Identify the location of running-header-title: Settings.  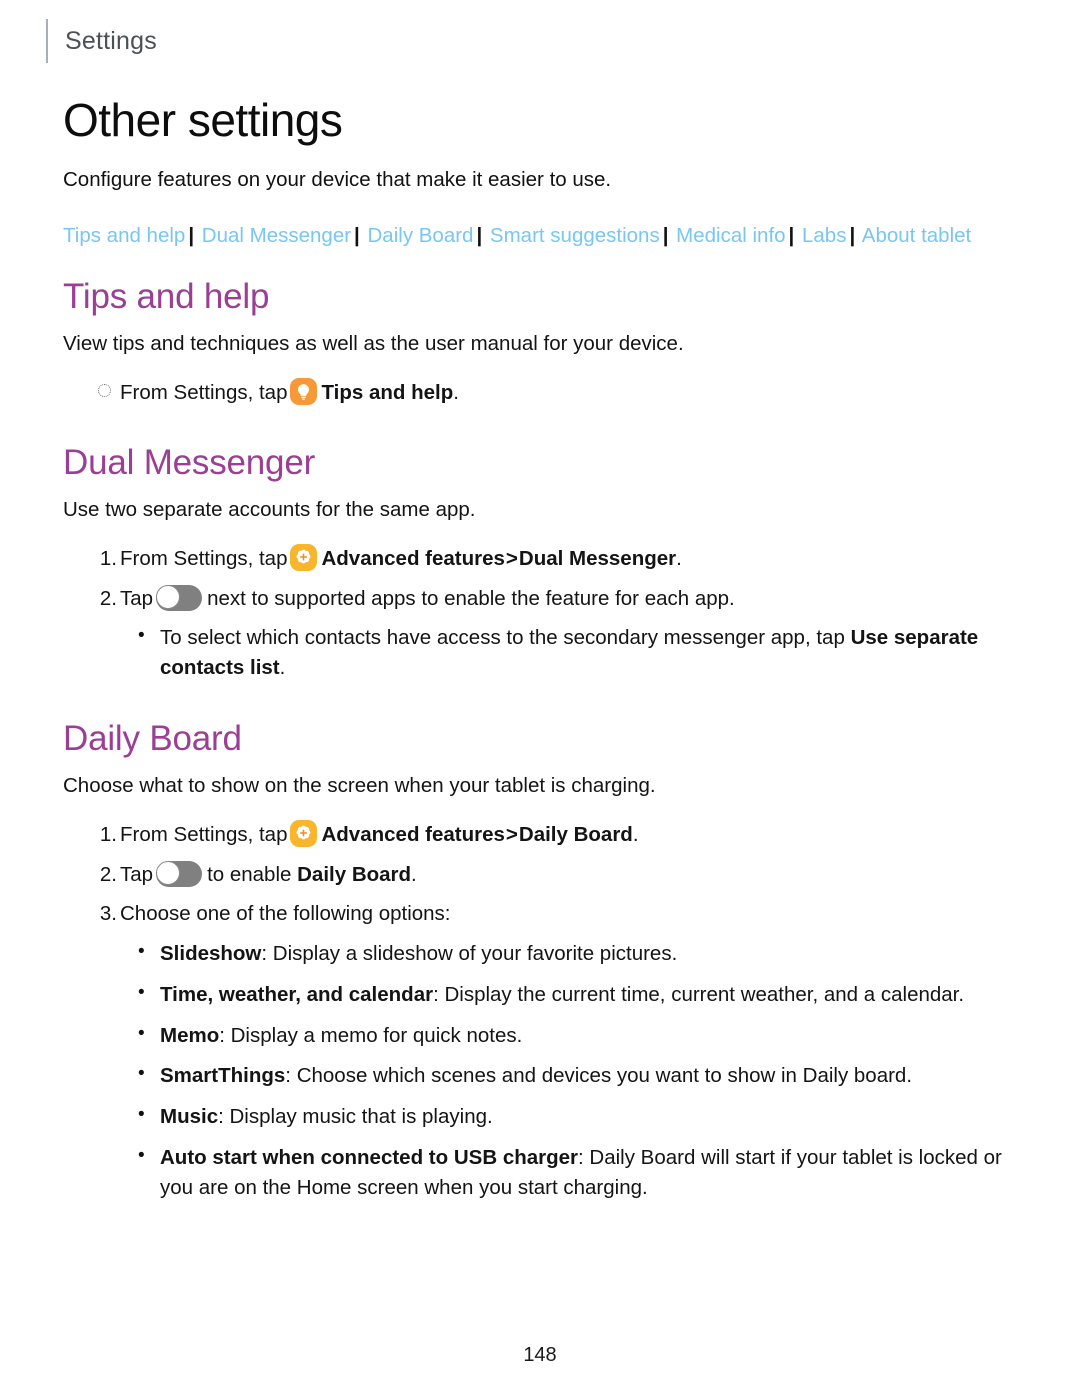
(111, 40).